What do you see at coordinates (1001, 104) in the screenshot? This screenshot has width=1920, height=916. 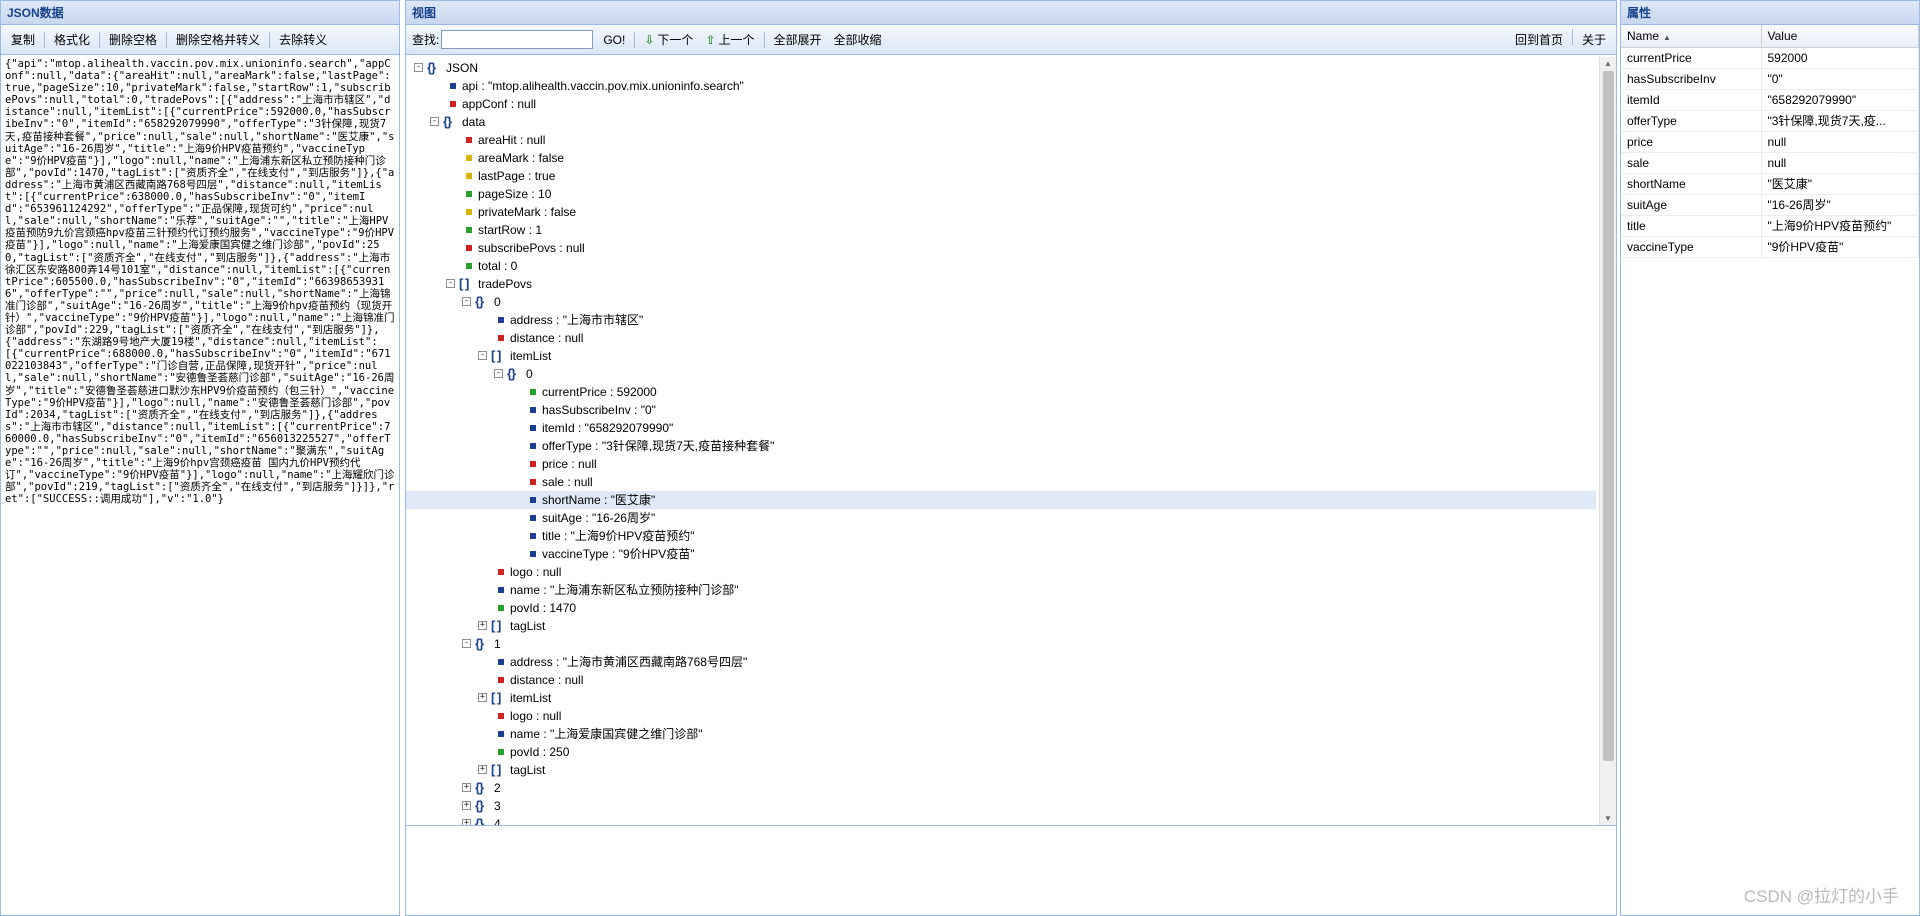 I see `tree-node: appConf : null` at bounding box center [1001, 104].